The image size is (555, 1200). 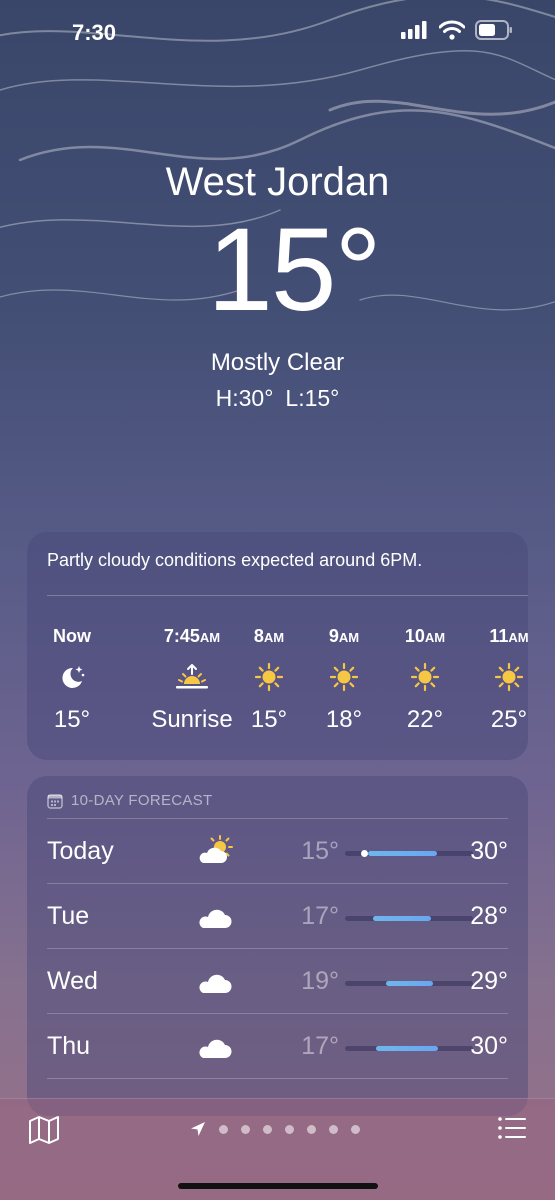 What do you see at coordinates (425, 719) in the screenshot?
I see `hour-temperature: 22°` at bounding box center [425, 719].